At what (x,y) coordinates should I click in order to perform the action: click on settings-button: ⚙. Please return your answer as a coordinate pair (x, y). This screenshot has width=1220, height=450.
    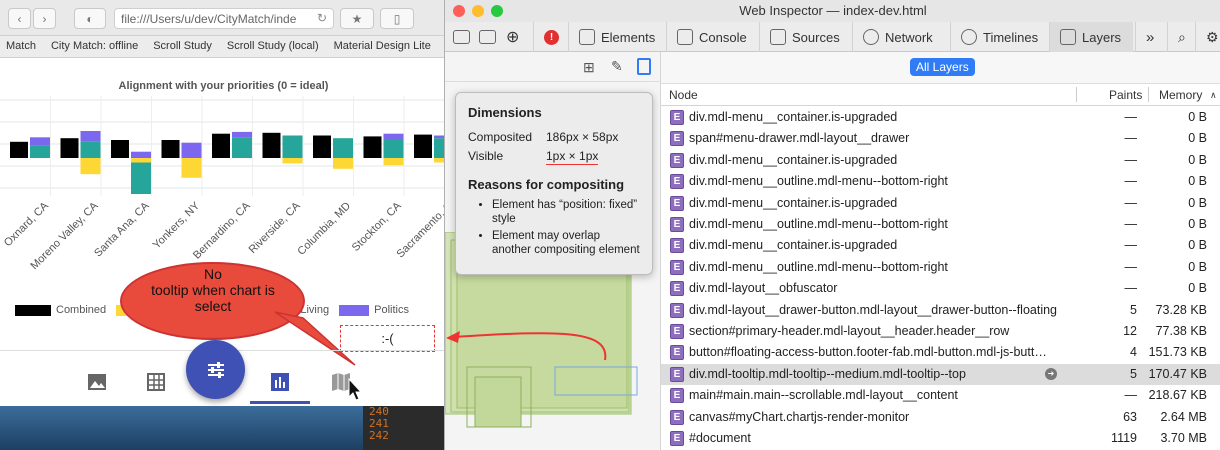
    Looking at the image, I should click on (1207, 37).